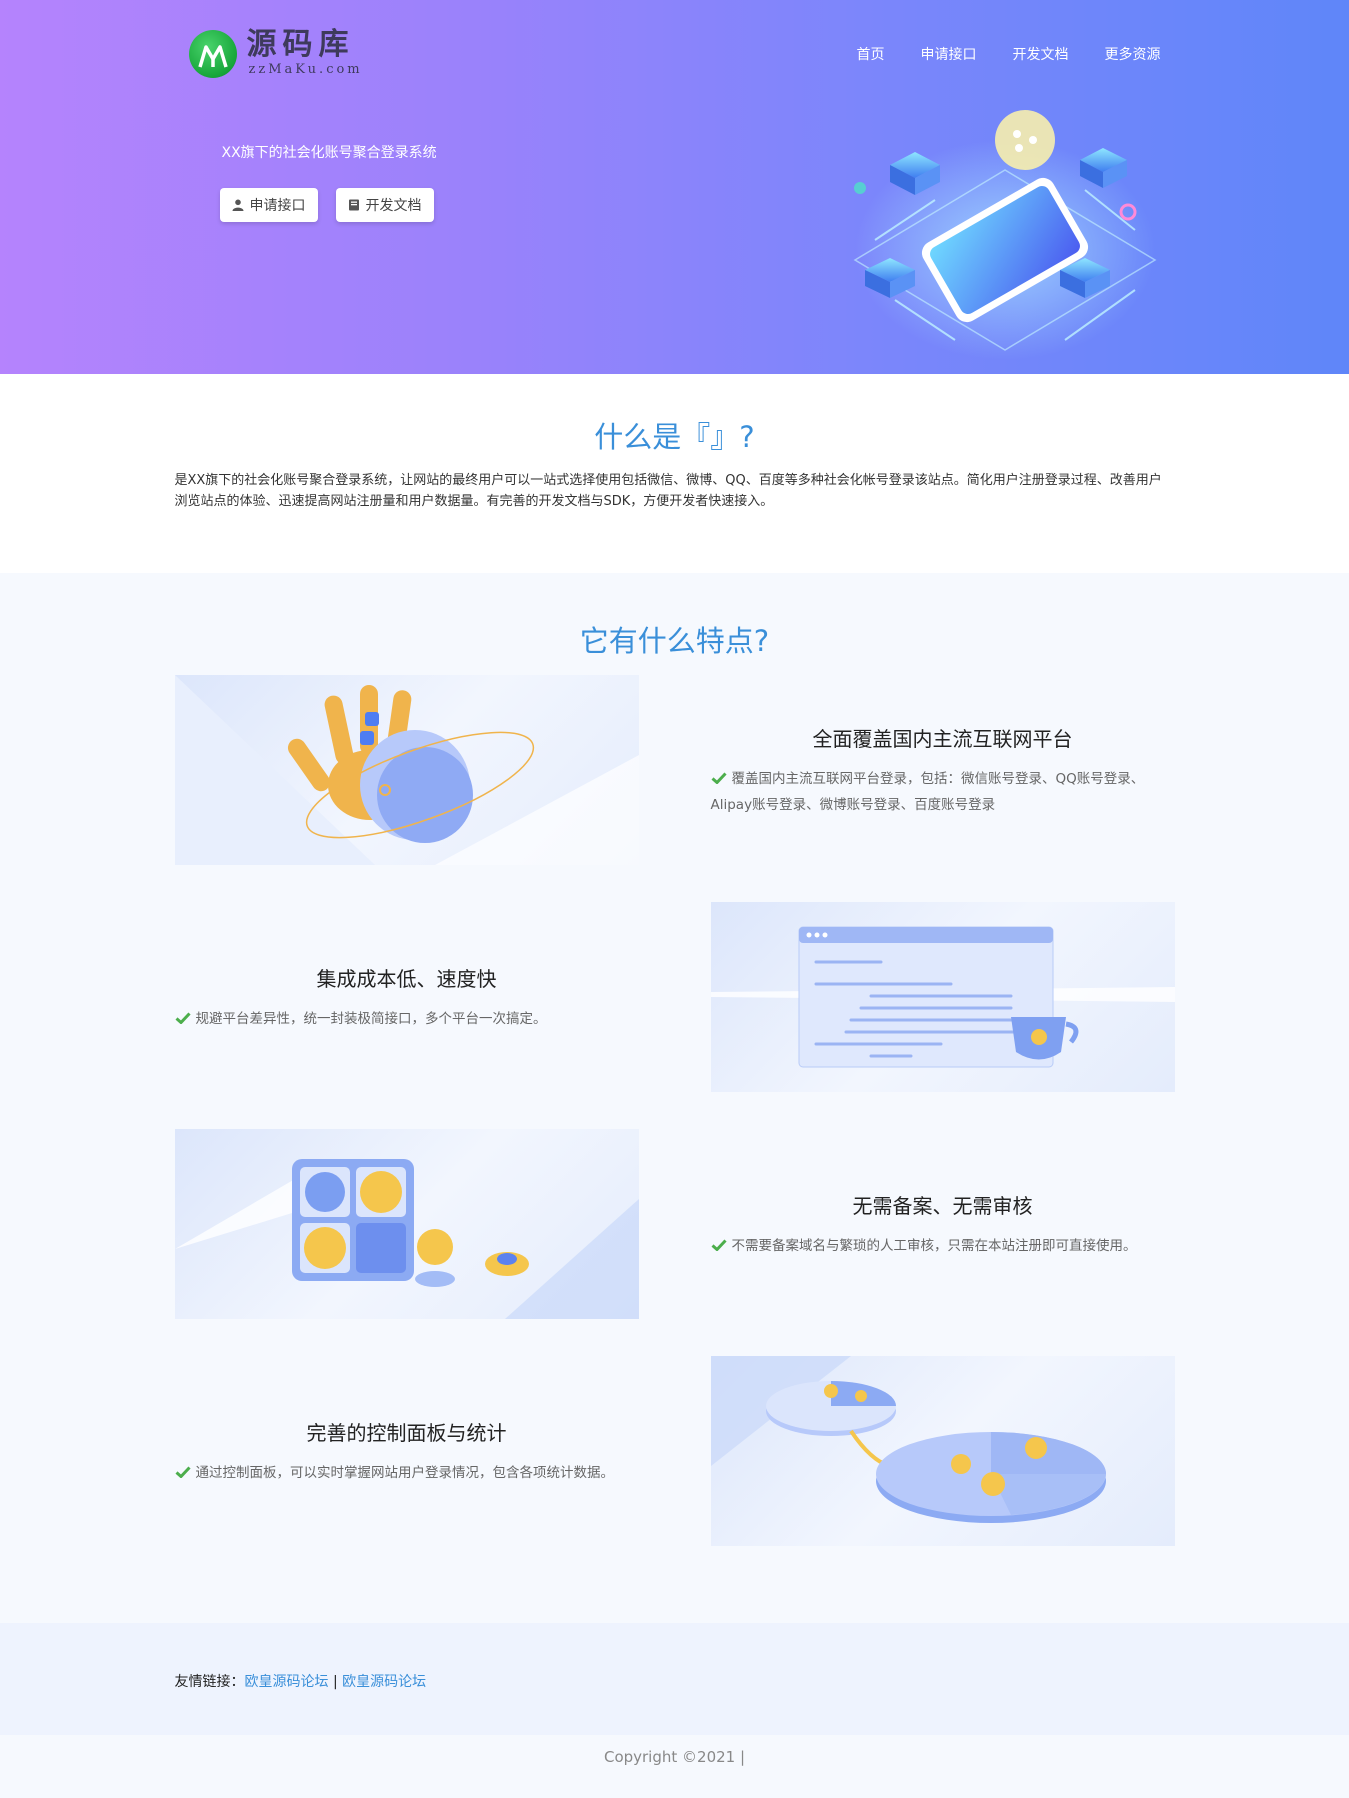 The height and width of the screenshot is (1798, 1349). I want to click on dev-docs-label: 开发文档, so click(393, 206).